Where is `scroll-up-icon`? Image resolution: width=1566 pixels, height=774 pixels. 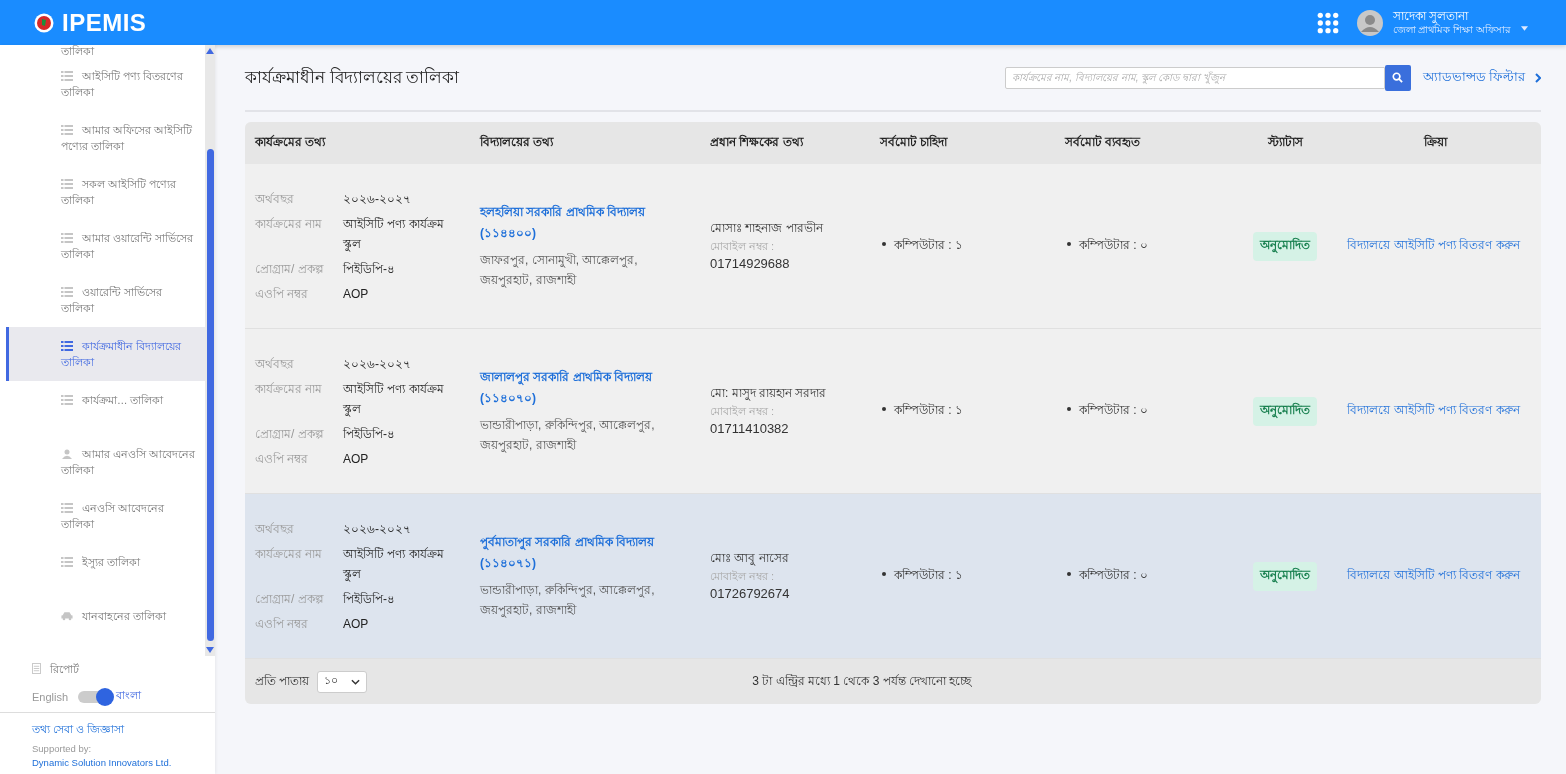 scroll-up-icon is located at coordinates (210, 51).